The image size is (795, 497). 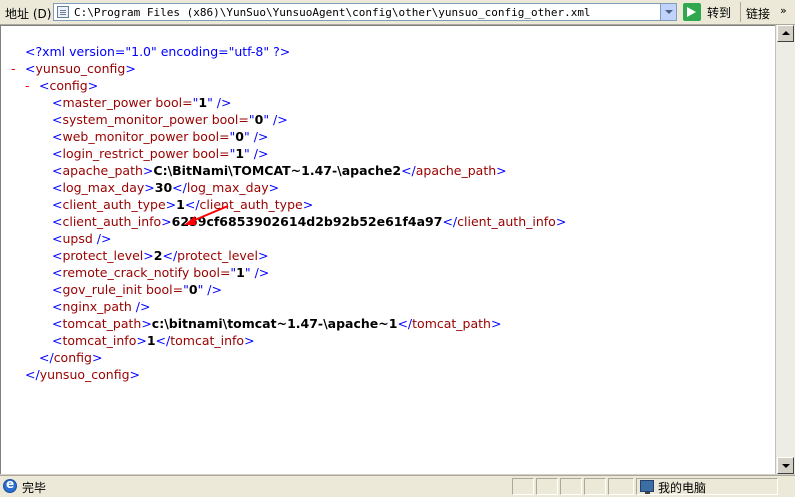 I want to click on links-chevron-icon: », so click(x=783, y=10).